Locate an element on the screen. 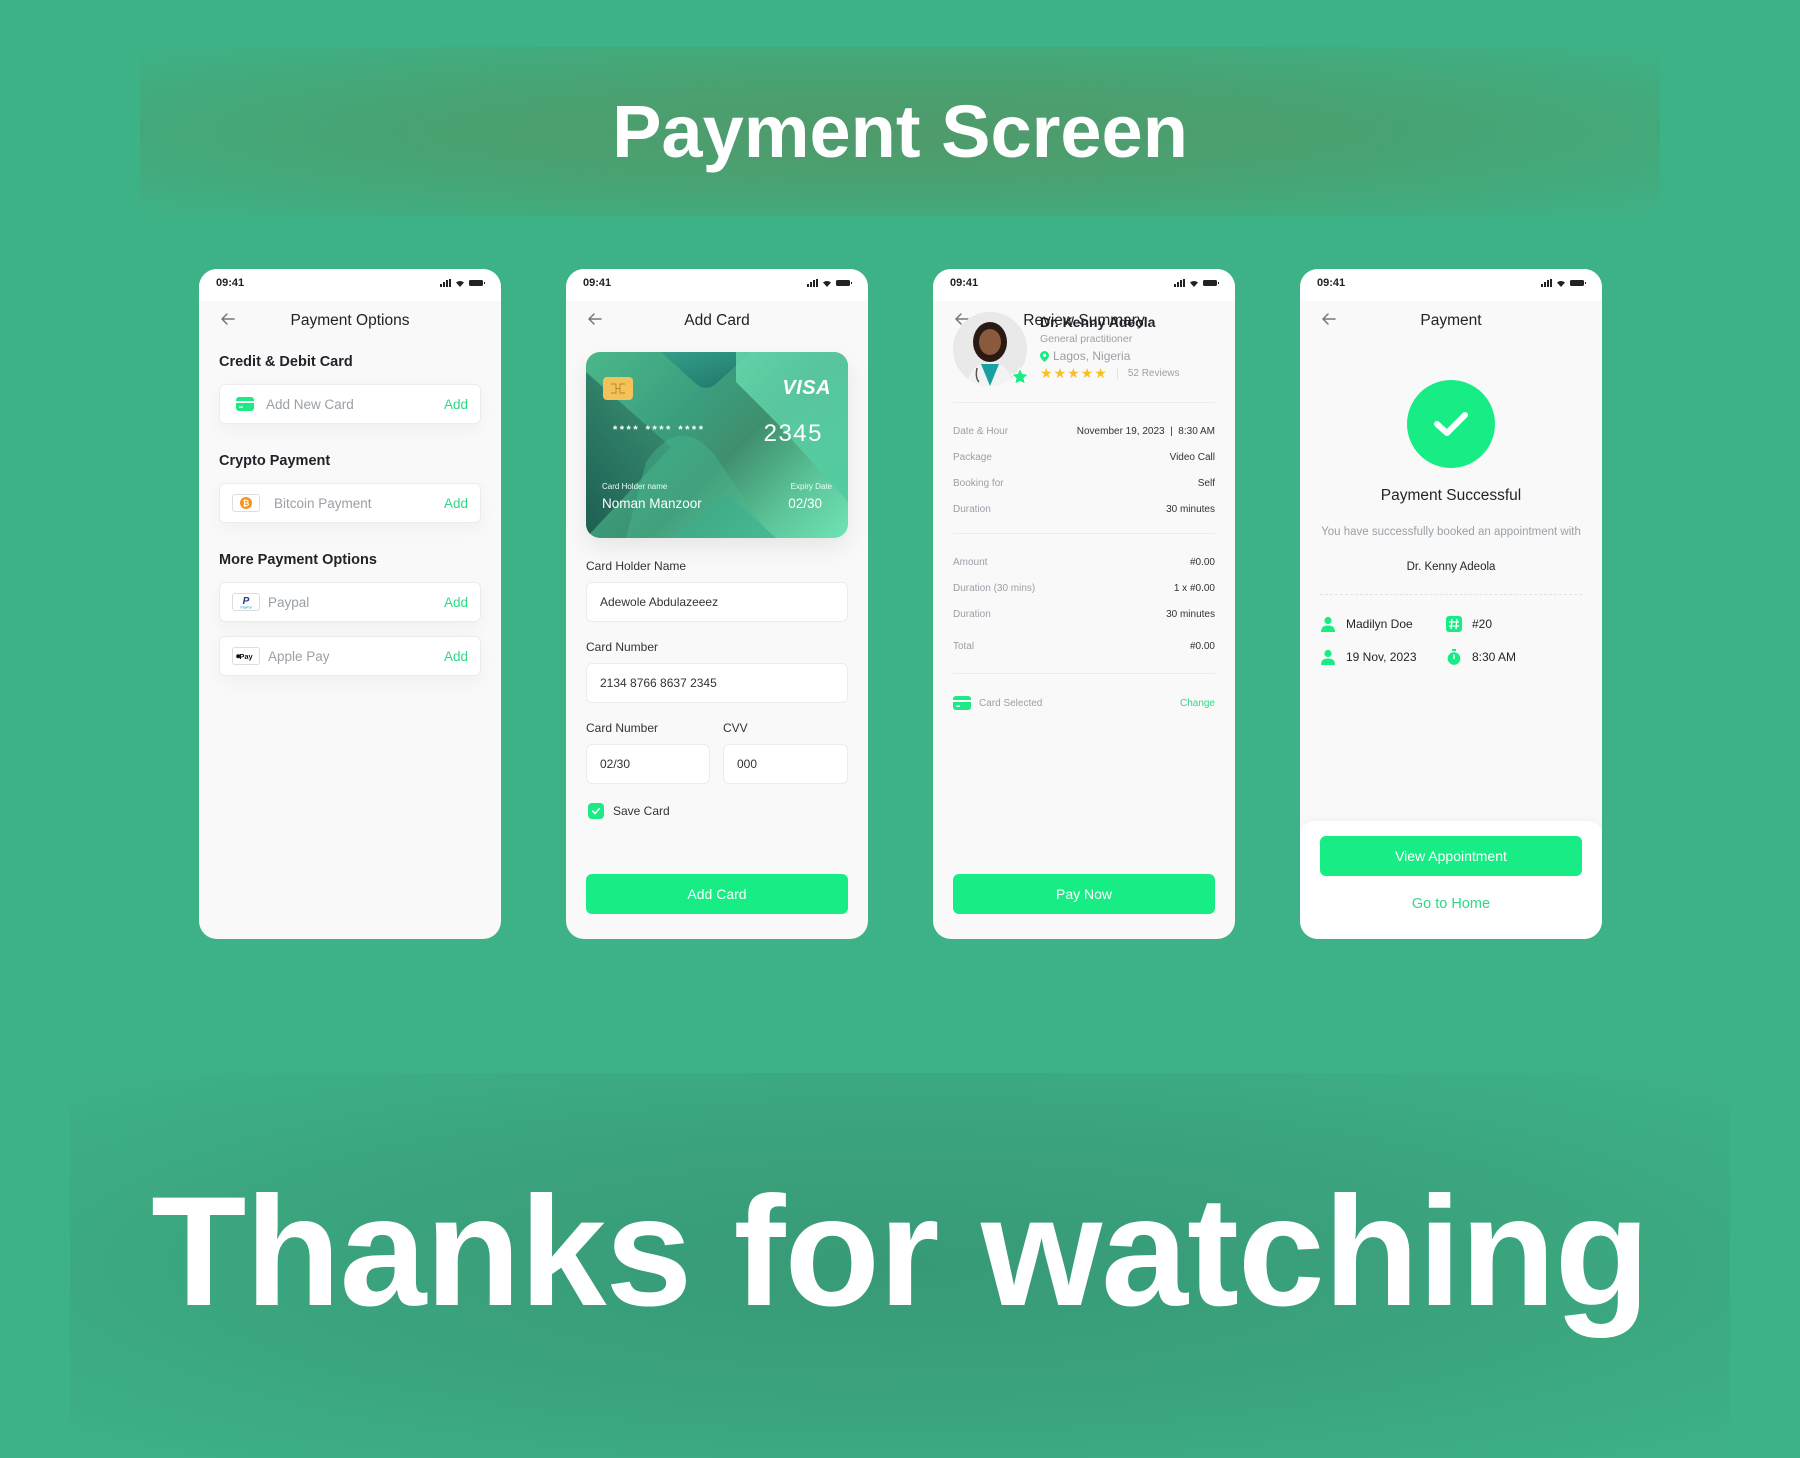  rating-stars: ★ ★ ★ ★ ★ is located at coordinates (1073, 373).